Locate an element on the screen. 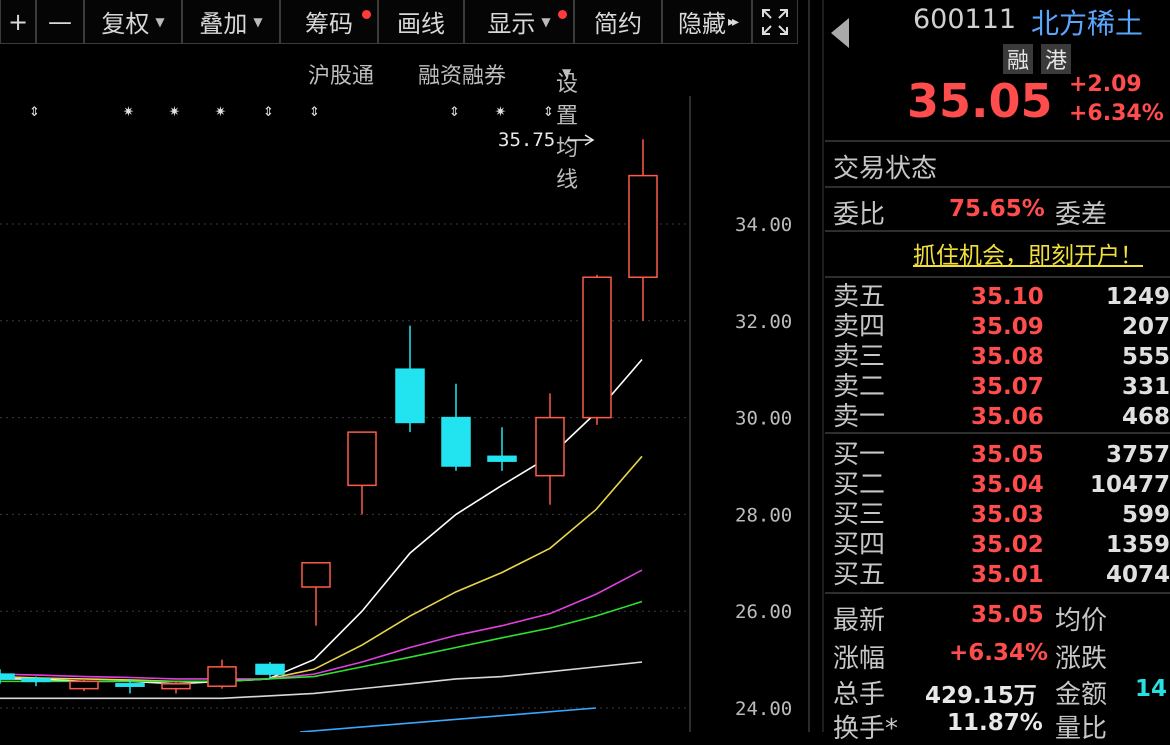 The image size is (1170, 745). price-tick-label: 30.00 is located at coordinates (763, 419).